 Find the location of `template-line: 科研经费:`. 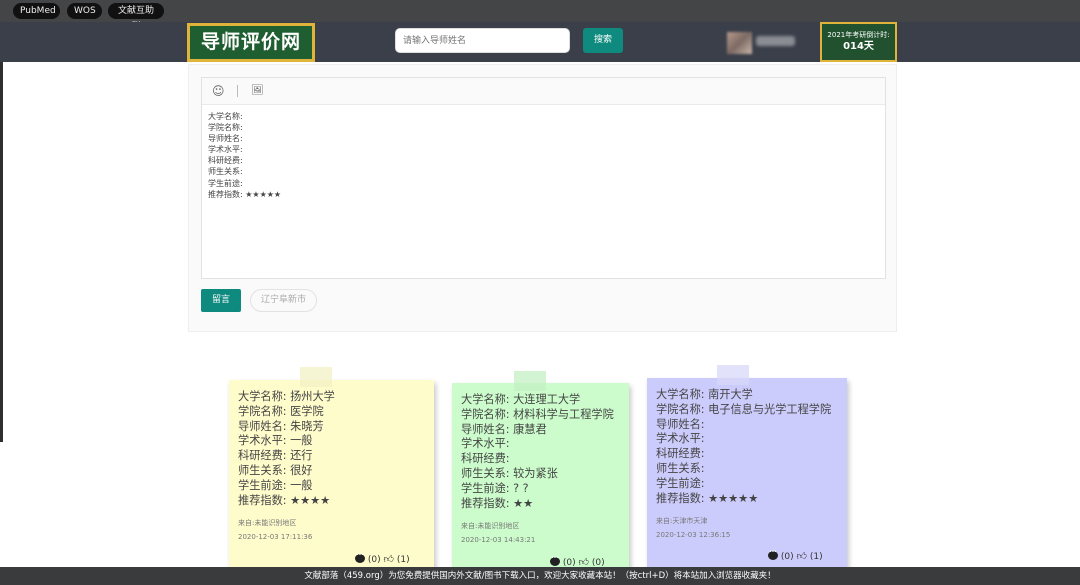

template-line: 科研经费: is located at coordinates (225, 161).